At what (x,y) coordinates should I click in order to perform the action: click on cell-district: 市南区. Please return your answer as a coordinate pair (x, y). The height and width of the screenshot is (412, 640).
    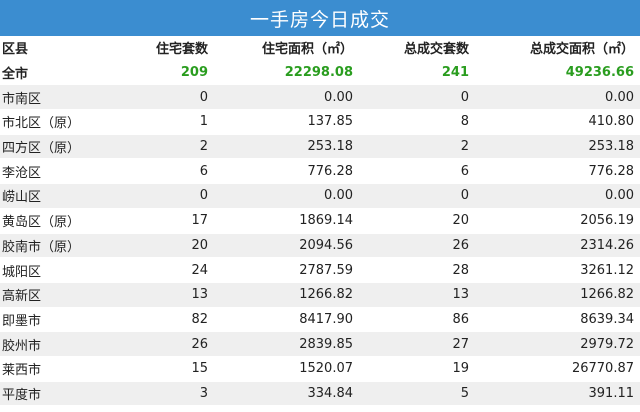
    Looking at the image, I should click on (60, 97).